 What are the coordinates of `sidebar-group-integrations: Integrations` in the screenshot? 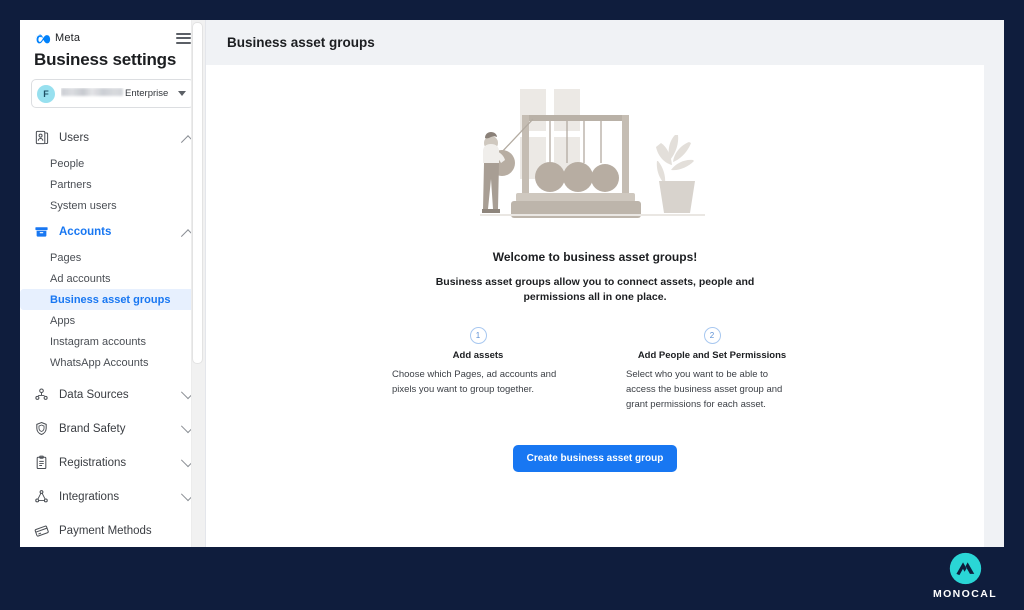 It's located at (112, 496).